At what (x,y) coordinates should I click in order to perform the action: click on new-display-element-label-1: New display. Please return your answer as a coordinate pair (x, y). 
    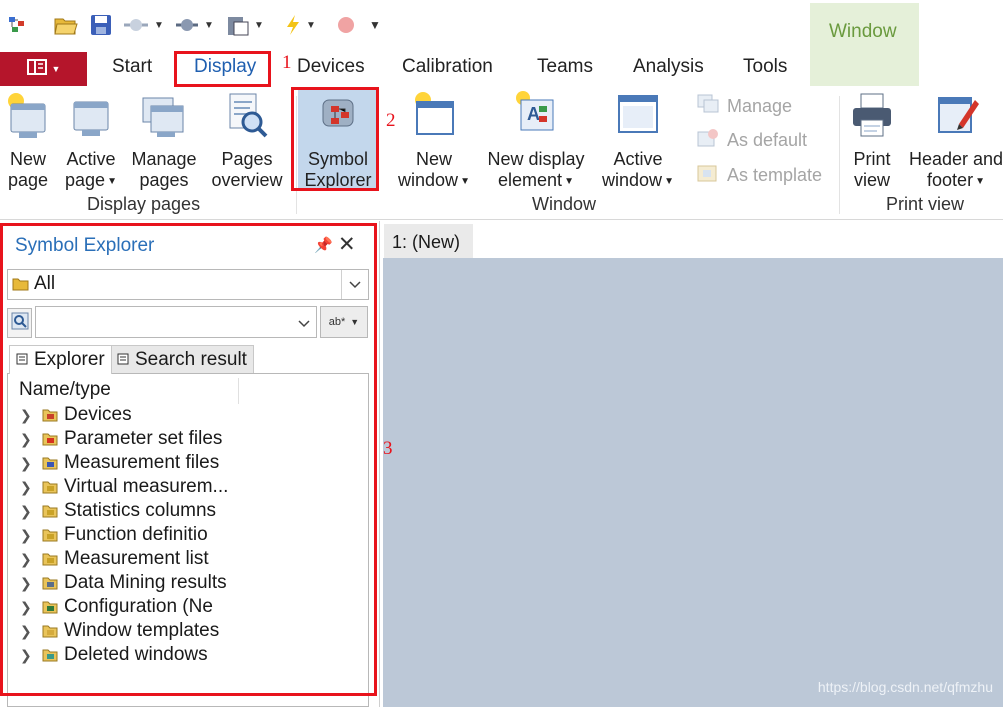
    Looking at the image, I should click on (536, 159).